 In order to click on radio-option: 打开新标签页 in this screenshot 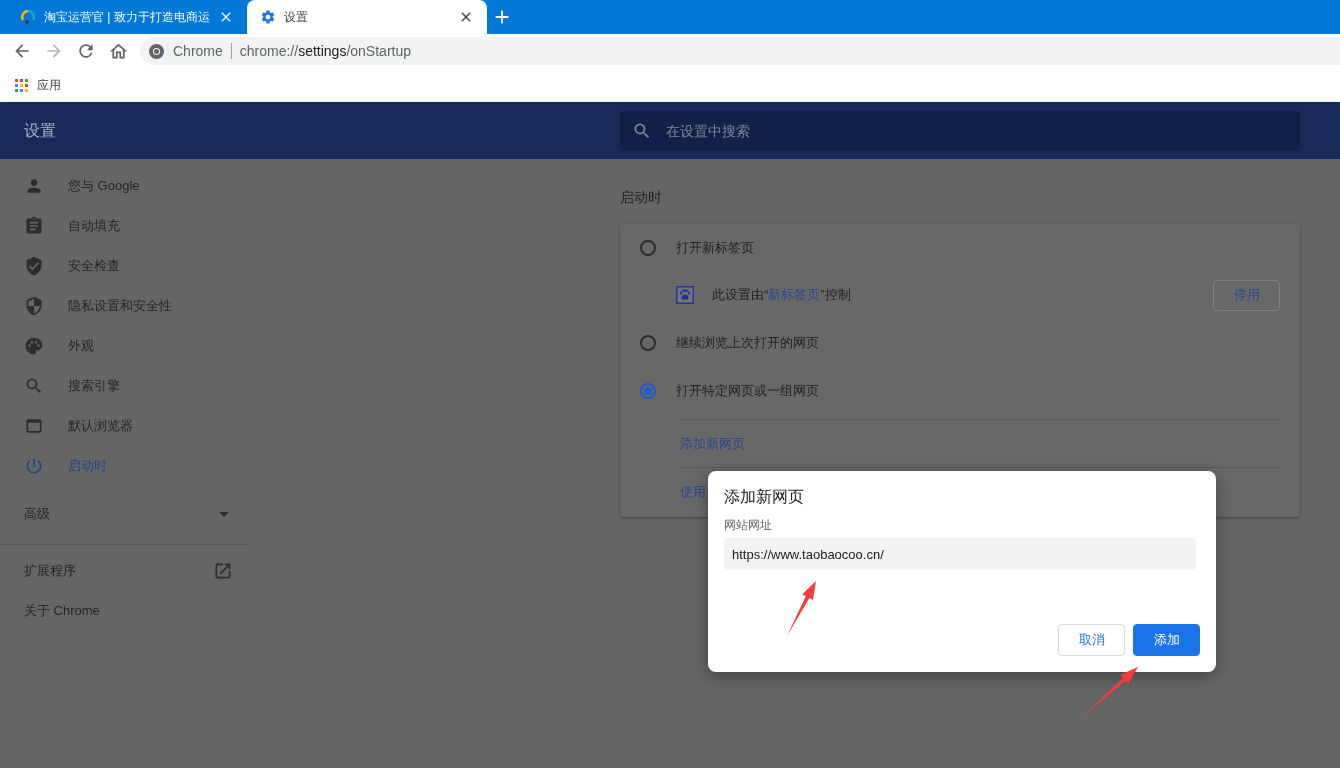, I will do `click(697, 247)`.